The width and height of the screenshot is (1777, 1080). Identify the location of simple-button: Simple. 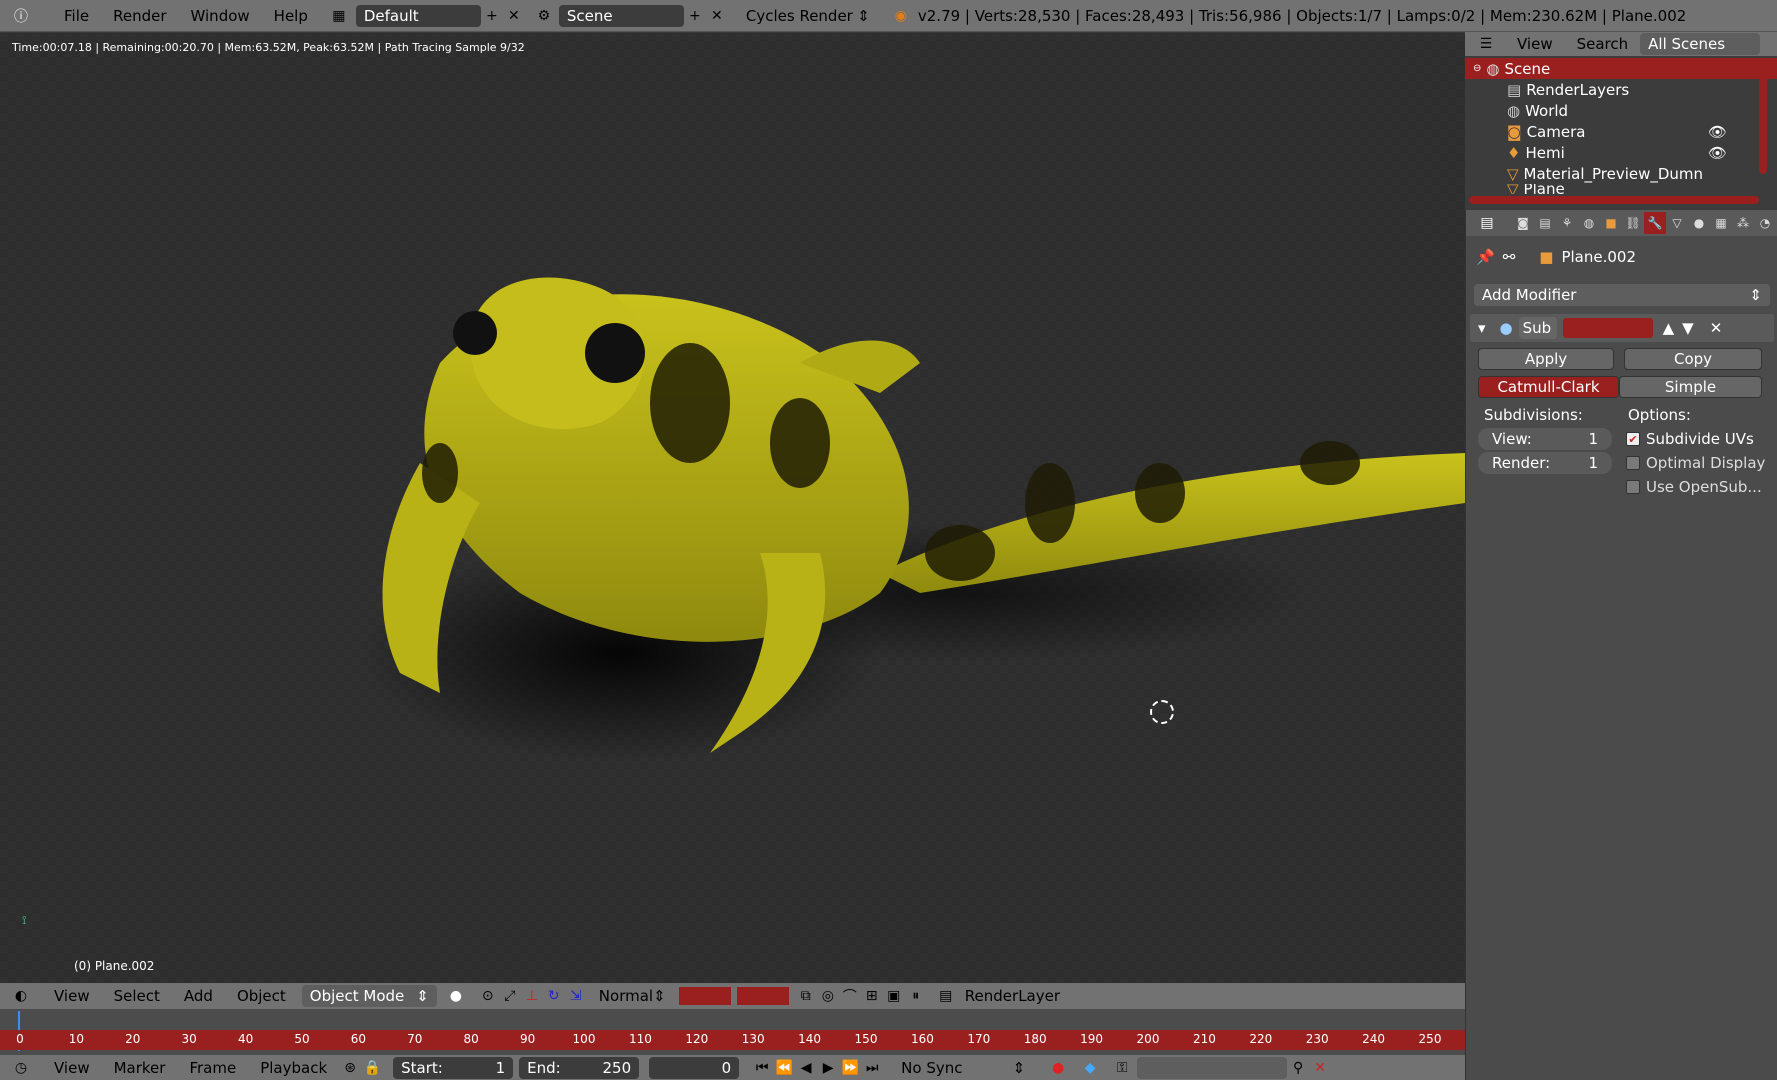
(1690, 387).